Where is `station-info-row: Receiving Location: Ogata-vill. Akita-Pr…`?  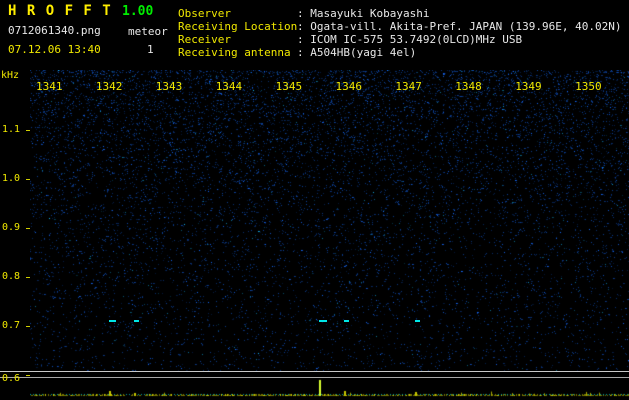 station-info-row: Receiving Location: Ogata-vill. Akita-Pr… is located at coordinates (400, 26).